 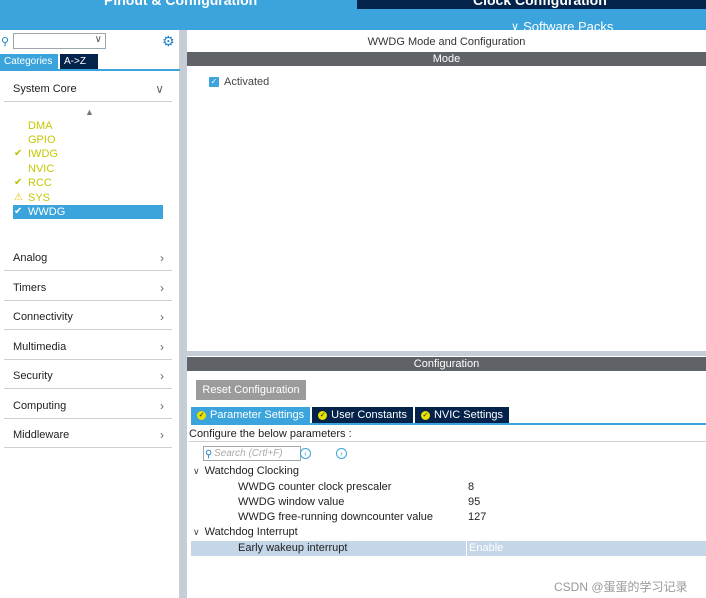 What do you see at coordinates (245, 532) in the screenshot?
I see `group-watchdog-interrupt: ∨ Watchdog Interrupt` at bounding box center [245, 532].